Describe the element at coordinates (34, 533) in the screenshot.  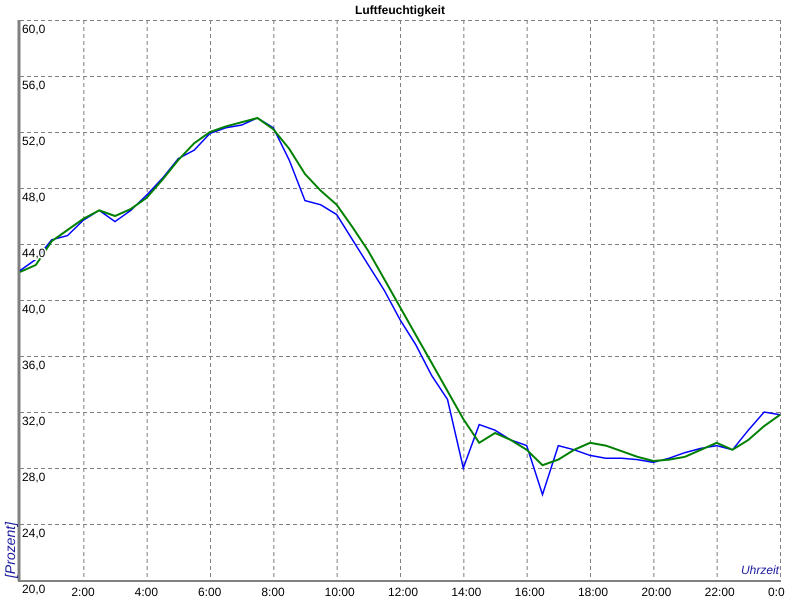
I see `y-tick-label: 24,0` at that location.